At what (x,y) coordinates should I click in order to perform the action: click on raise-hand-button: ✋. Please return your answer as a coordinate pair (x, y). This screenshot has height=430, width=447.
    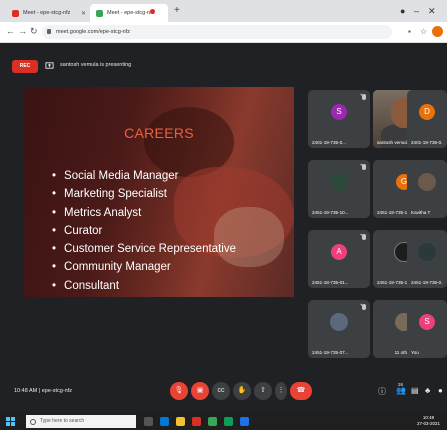
    Looking at the image, I should click on (242, 391).